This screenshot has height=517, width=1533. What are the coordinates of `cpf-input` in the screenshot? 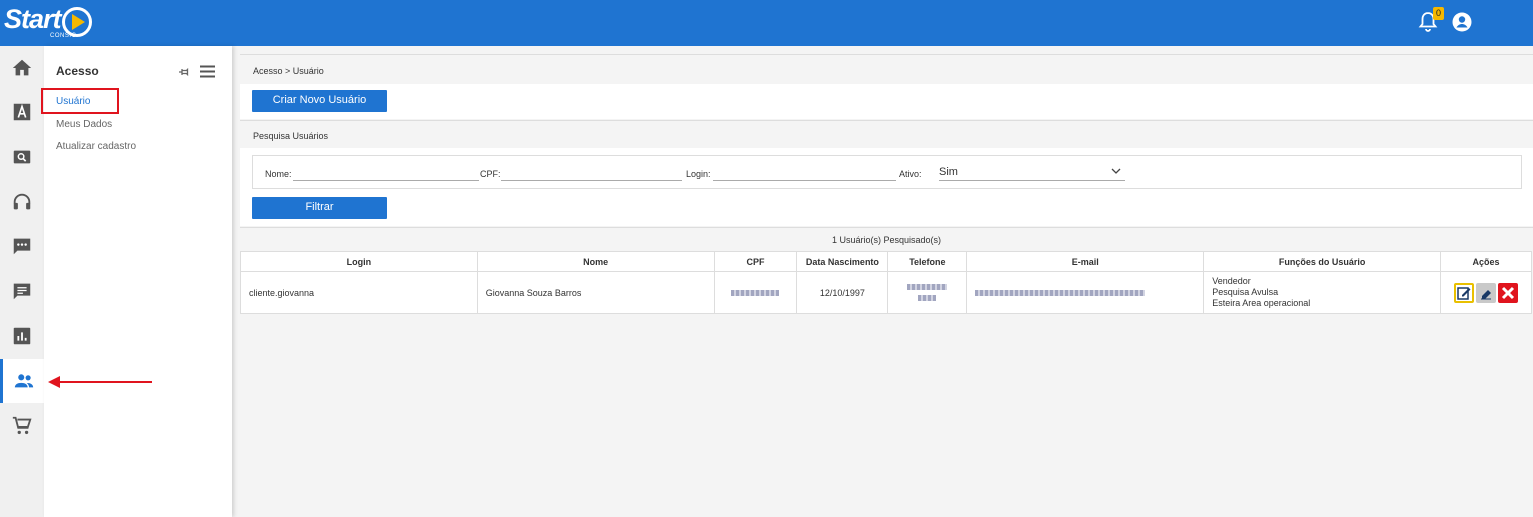 It's located at (591, 180).